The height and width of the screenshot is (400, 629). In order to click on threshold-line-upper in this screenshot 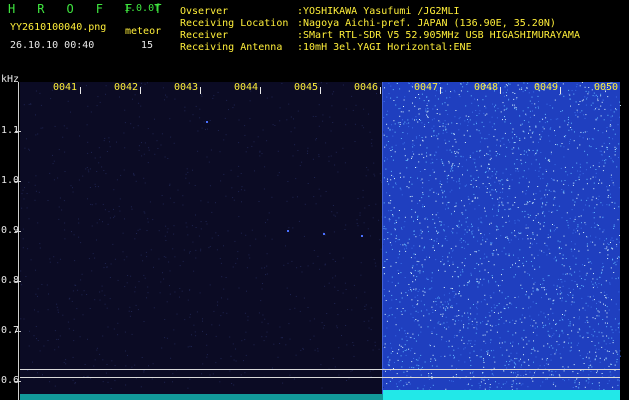, I will do `click(320, 369)`.